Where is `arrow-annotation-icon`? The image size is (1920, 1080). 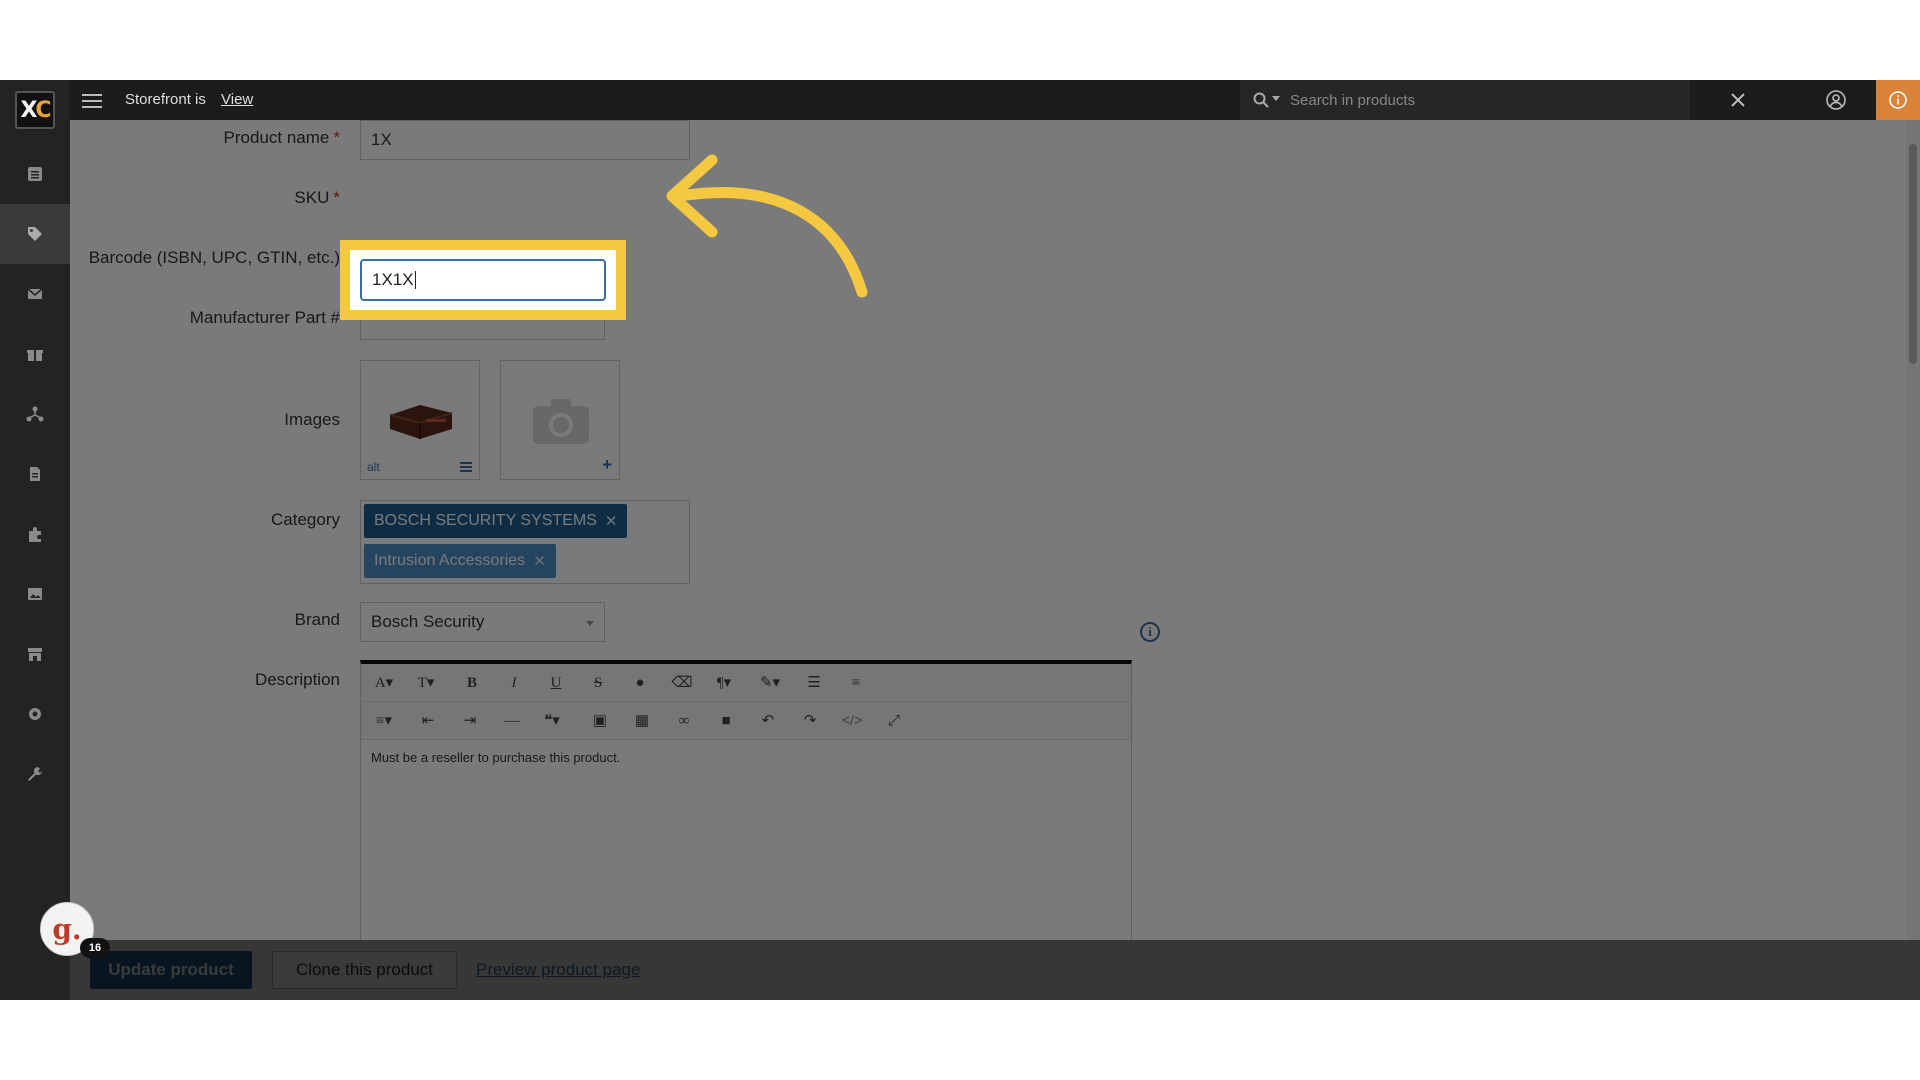
arrow-annotation-icon is located at coordinates (767, 226).